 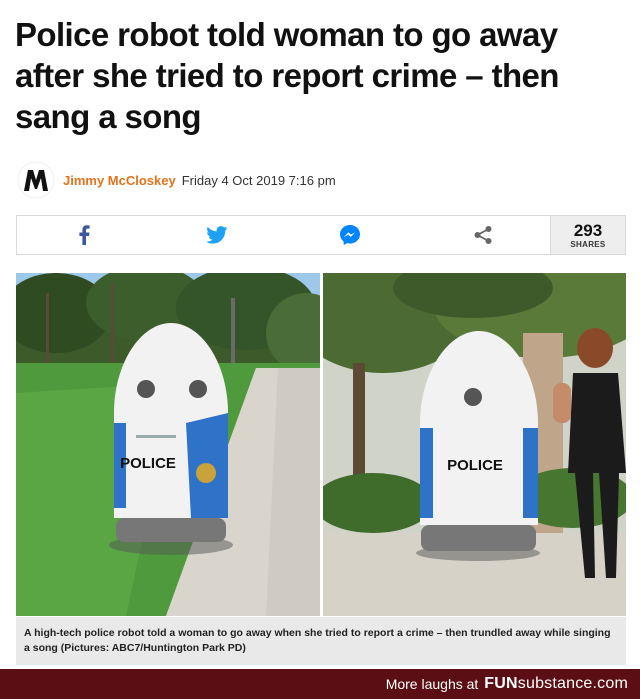 I want to click on messenger-share-button, so click(x=350, y=235).